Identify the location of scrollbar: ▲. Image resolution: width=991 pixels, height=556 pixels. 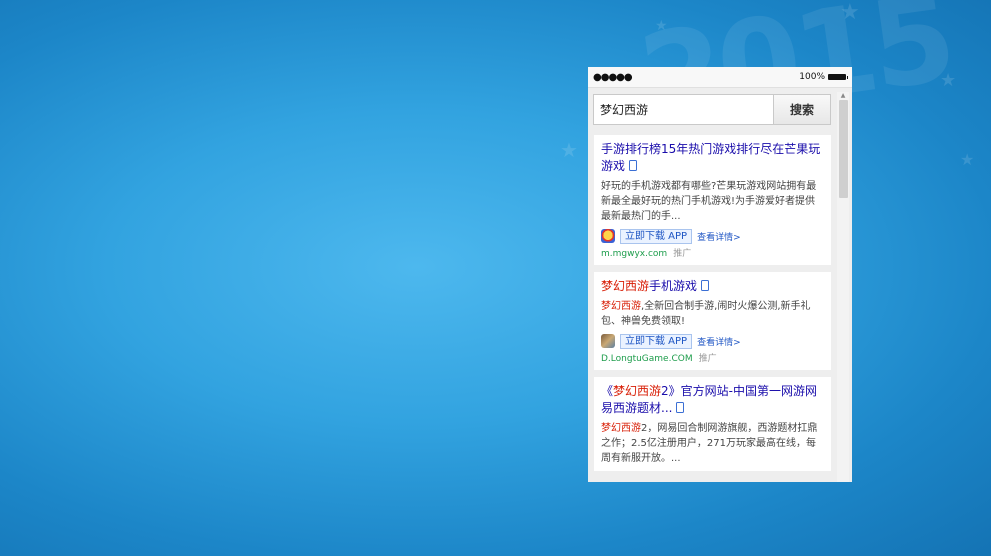
(843, 287).